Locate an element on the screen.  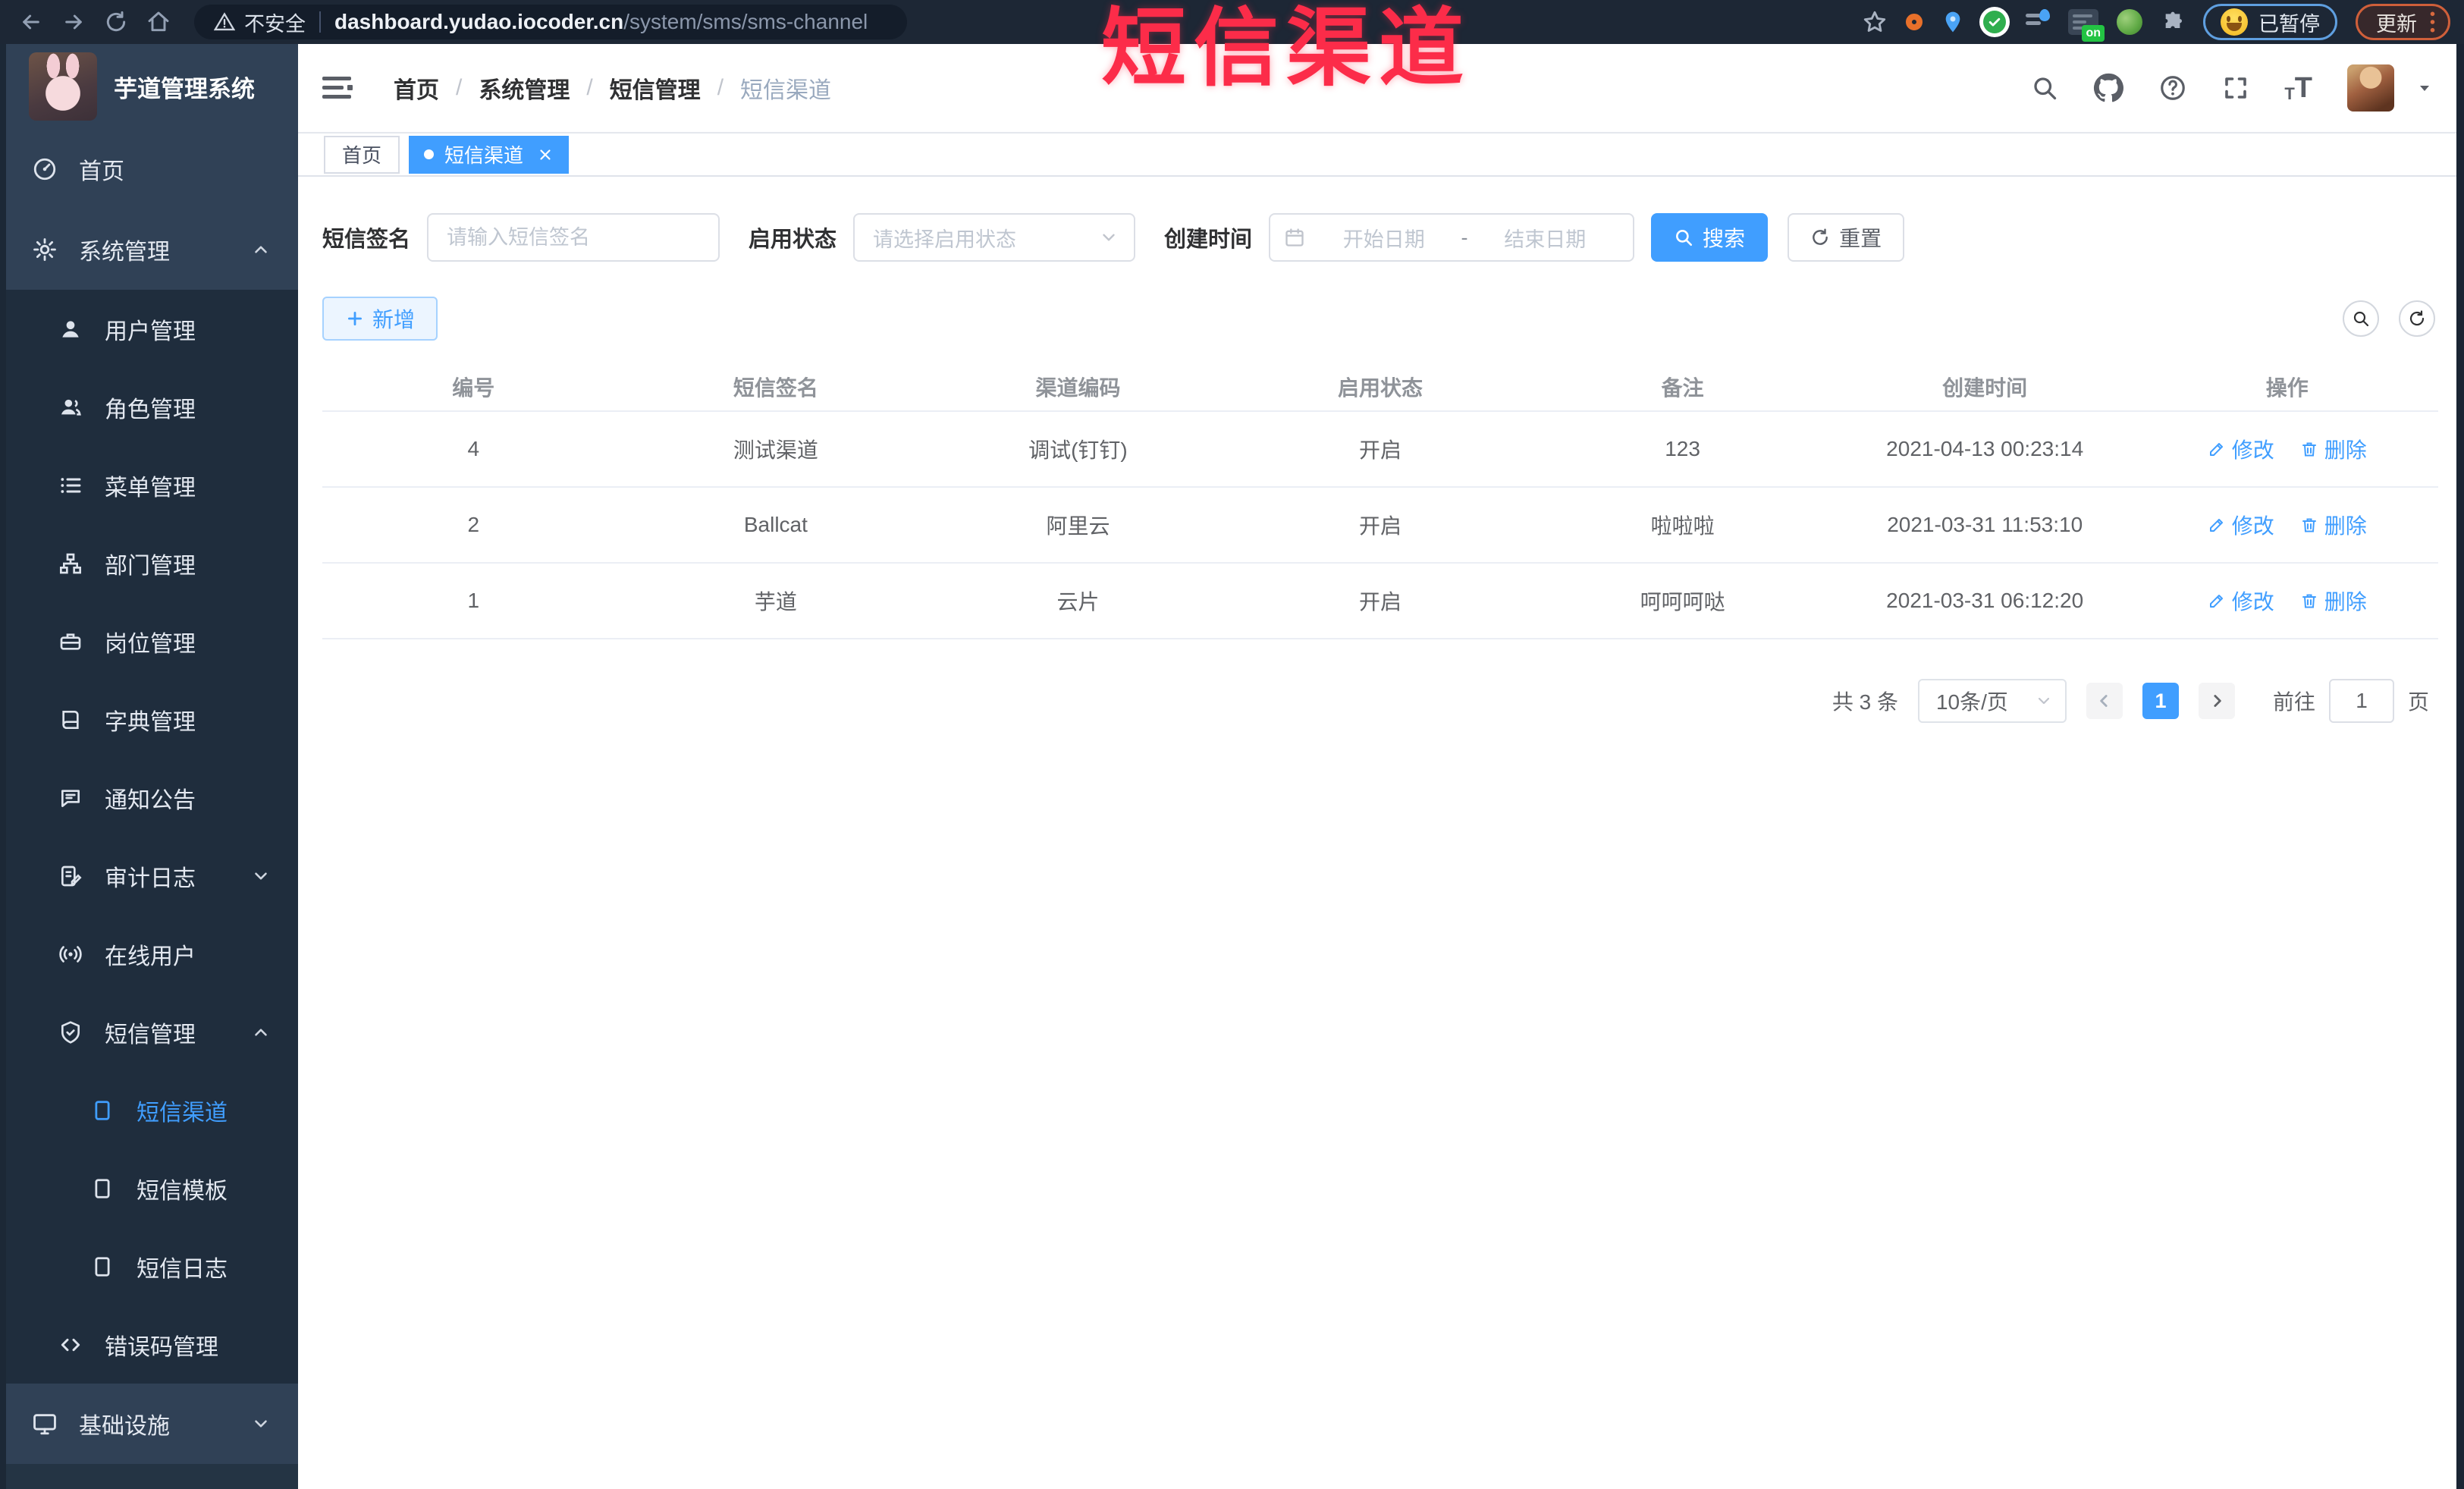
table-mini-tools is located at coordinates (2389, 318).